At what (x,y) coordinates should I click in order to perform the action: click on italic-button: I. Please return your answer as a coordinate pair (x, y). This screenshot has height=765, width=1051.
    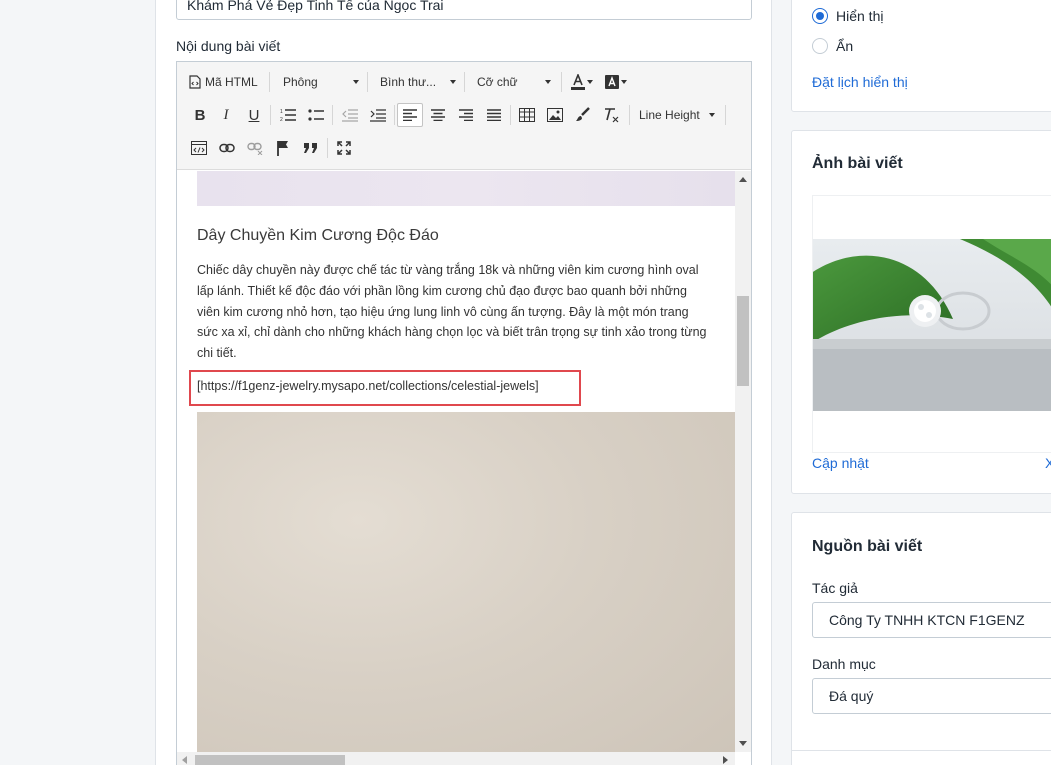
    Looking at the image, I should click on (226, 115).